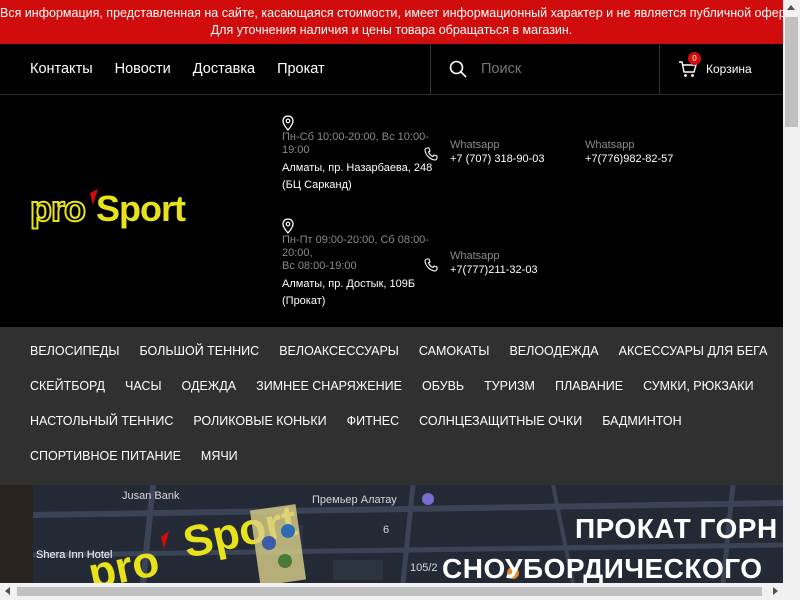 The image size is (800, 600). I want to click on search-input, so click(561, 69).